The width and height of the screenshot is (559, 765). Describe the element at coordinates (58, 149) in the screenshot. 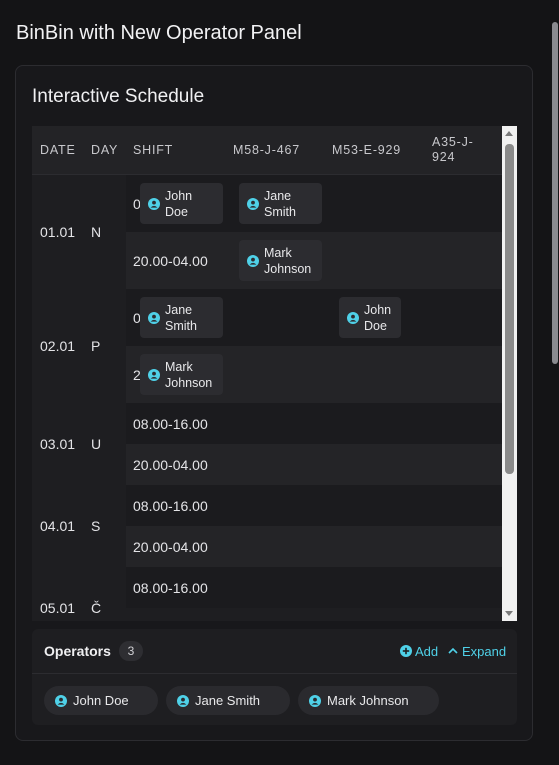

I see `header-date: DATE` at that location.